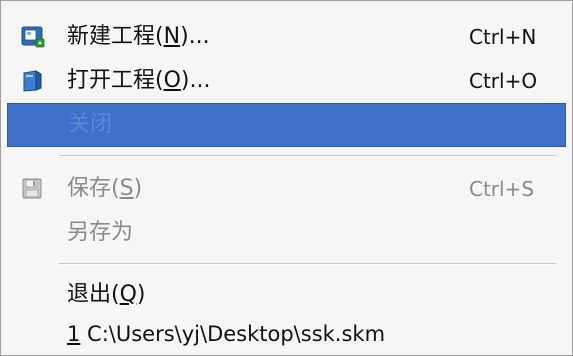  What do you see at coordinates (33, 81) in the screenshot?
I see `open-project-icon` at bounding box center [33, 81].